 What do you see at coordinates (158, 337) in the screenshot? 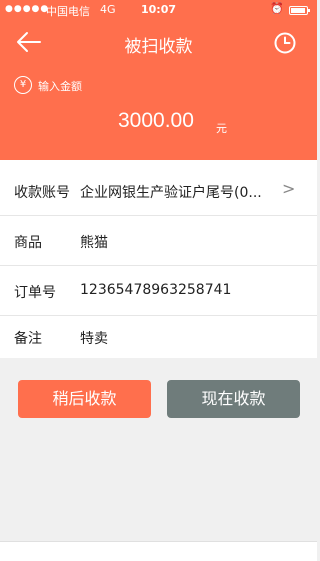
I see `remark-row: 备注 特卖` at bounding box center [158, 337].